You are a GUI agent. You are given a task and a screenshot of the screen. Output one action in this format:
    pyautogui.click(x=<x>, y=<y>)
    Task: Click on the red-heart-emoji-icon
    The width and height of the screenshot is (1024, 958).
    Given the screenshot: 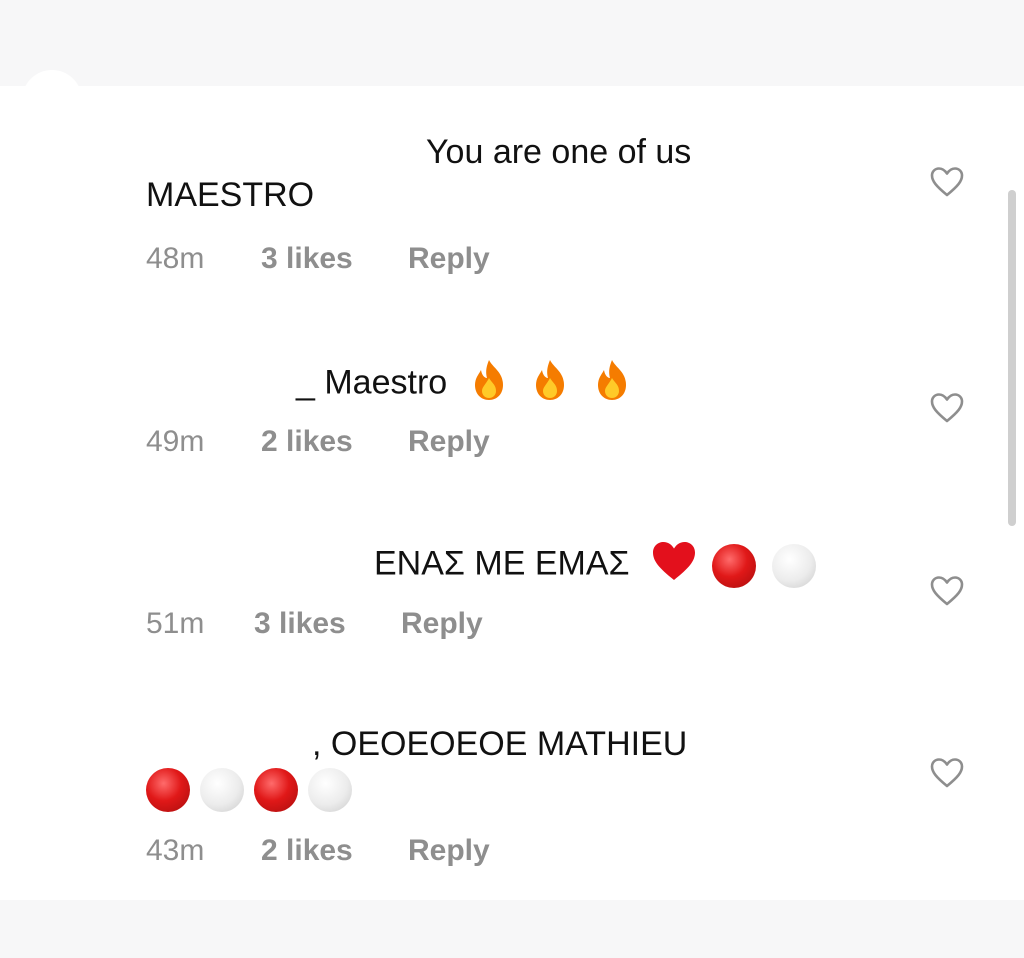 What is the action you would take?
    pyautogui.click(x=674, y=565)
    